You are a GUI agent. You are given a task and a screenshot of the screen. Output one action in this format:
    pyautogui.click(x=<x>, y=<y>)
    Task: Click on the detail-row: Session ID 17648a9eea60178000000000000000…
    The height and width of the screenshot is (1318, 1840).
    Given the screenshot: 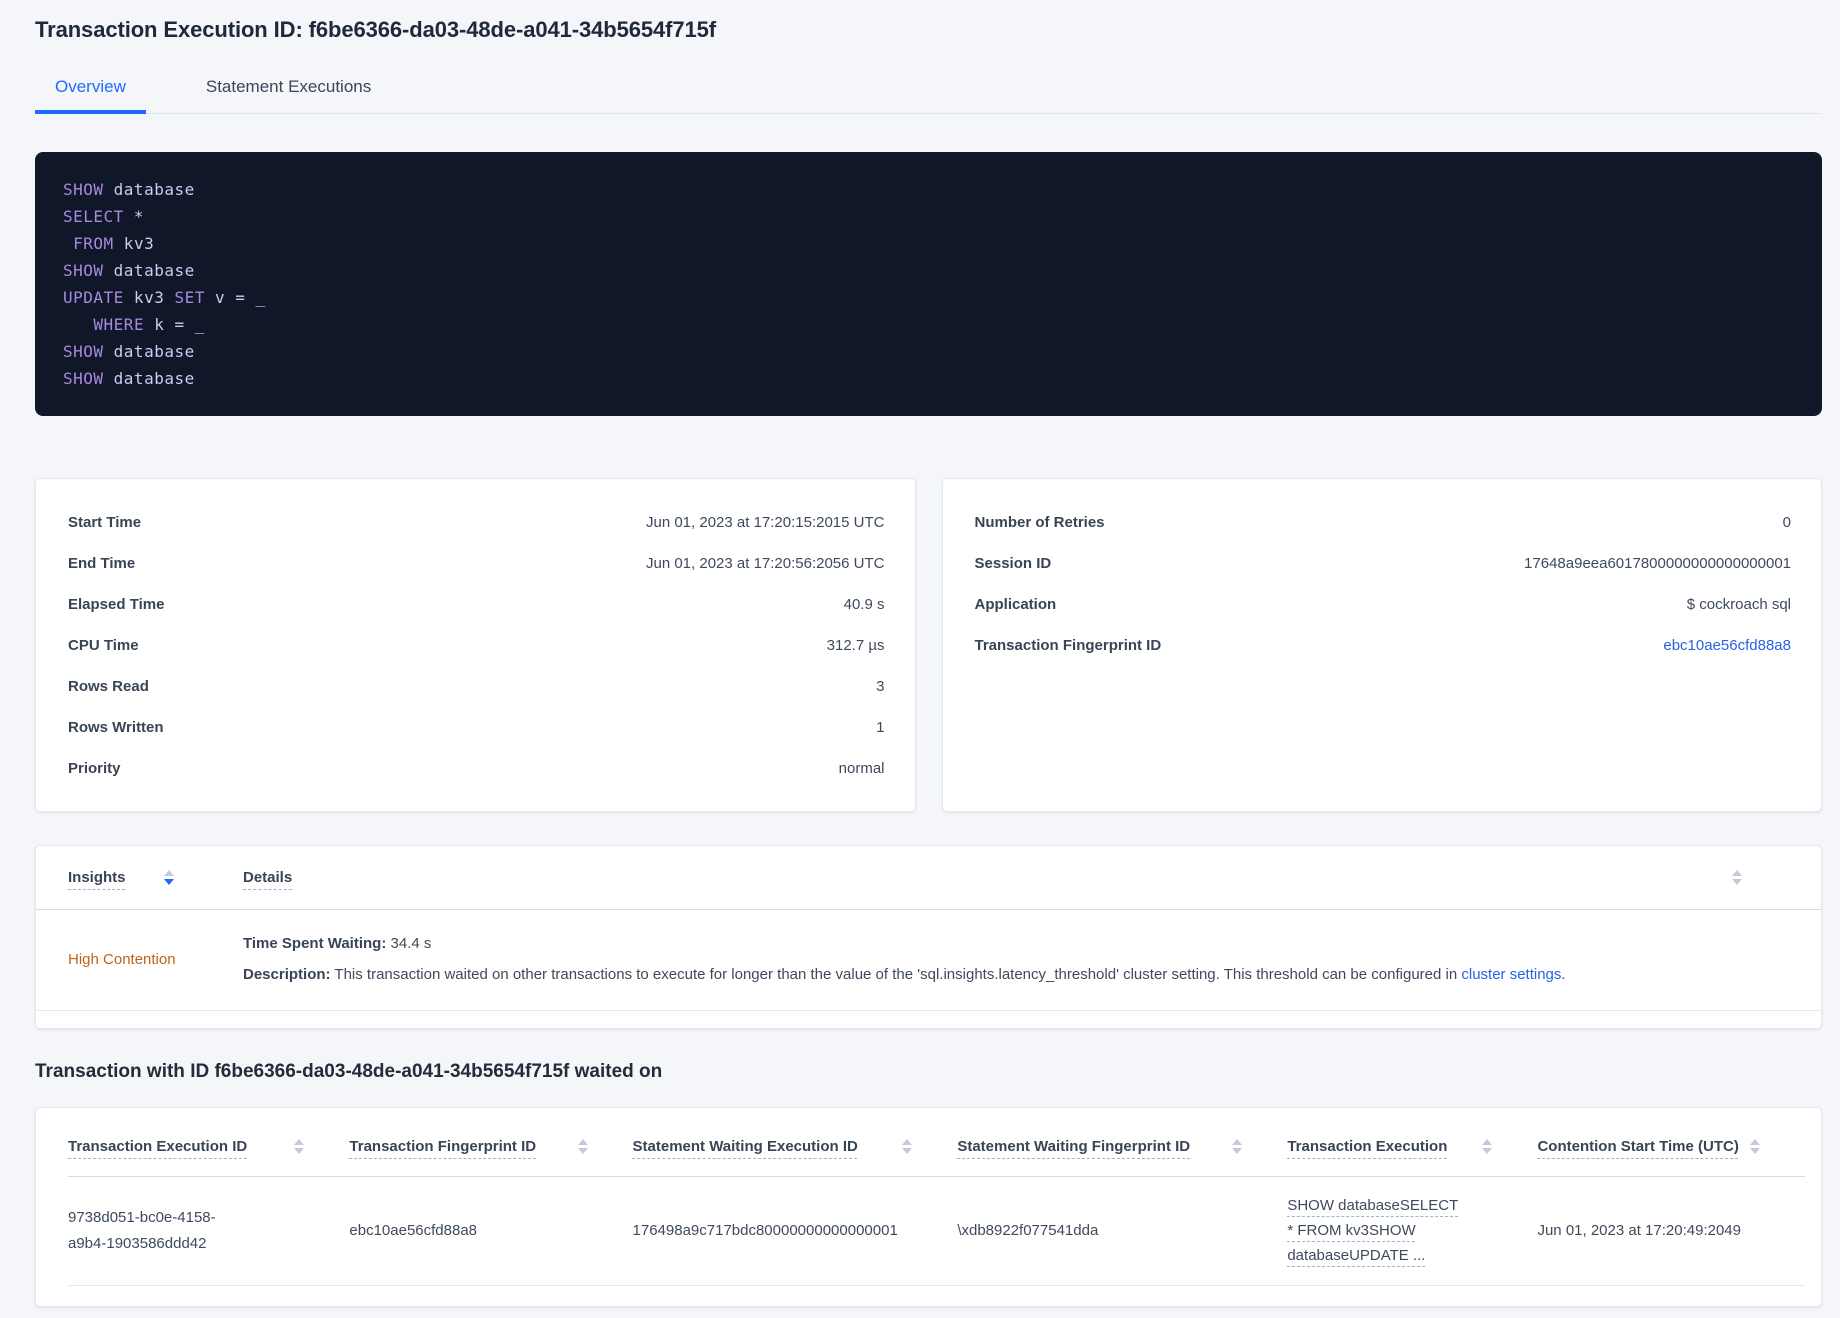 What is the action you would take?
    pyautogui.click(x=1383, y=563)
    